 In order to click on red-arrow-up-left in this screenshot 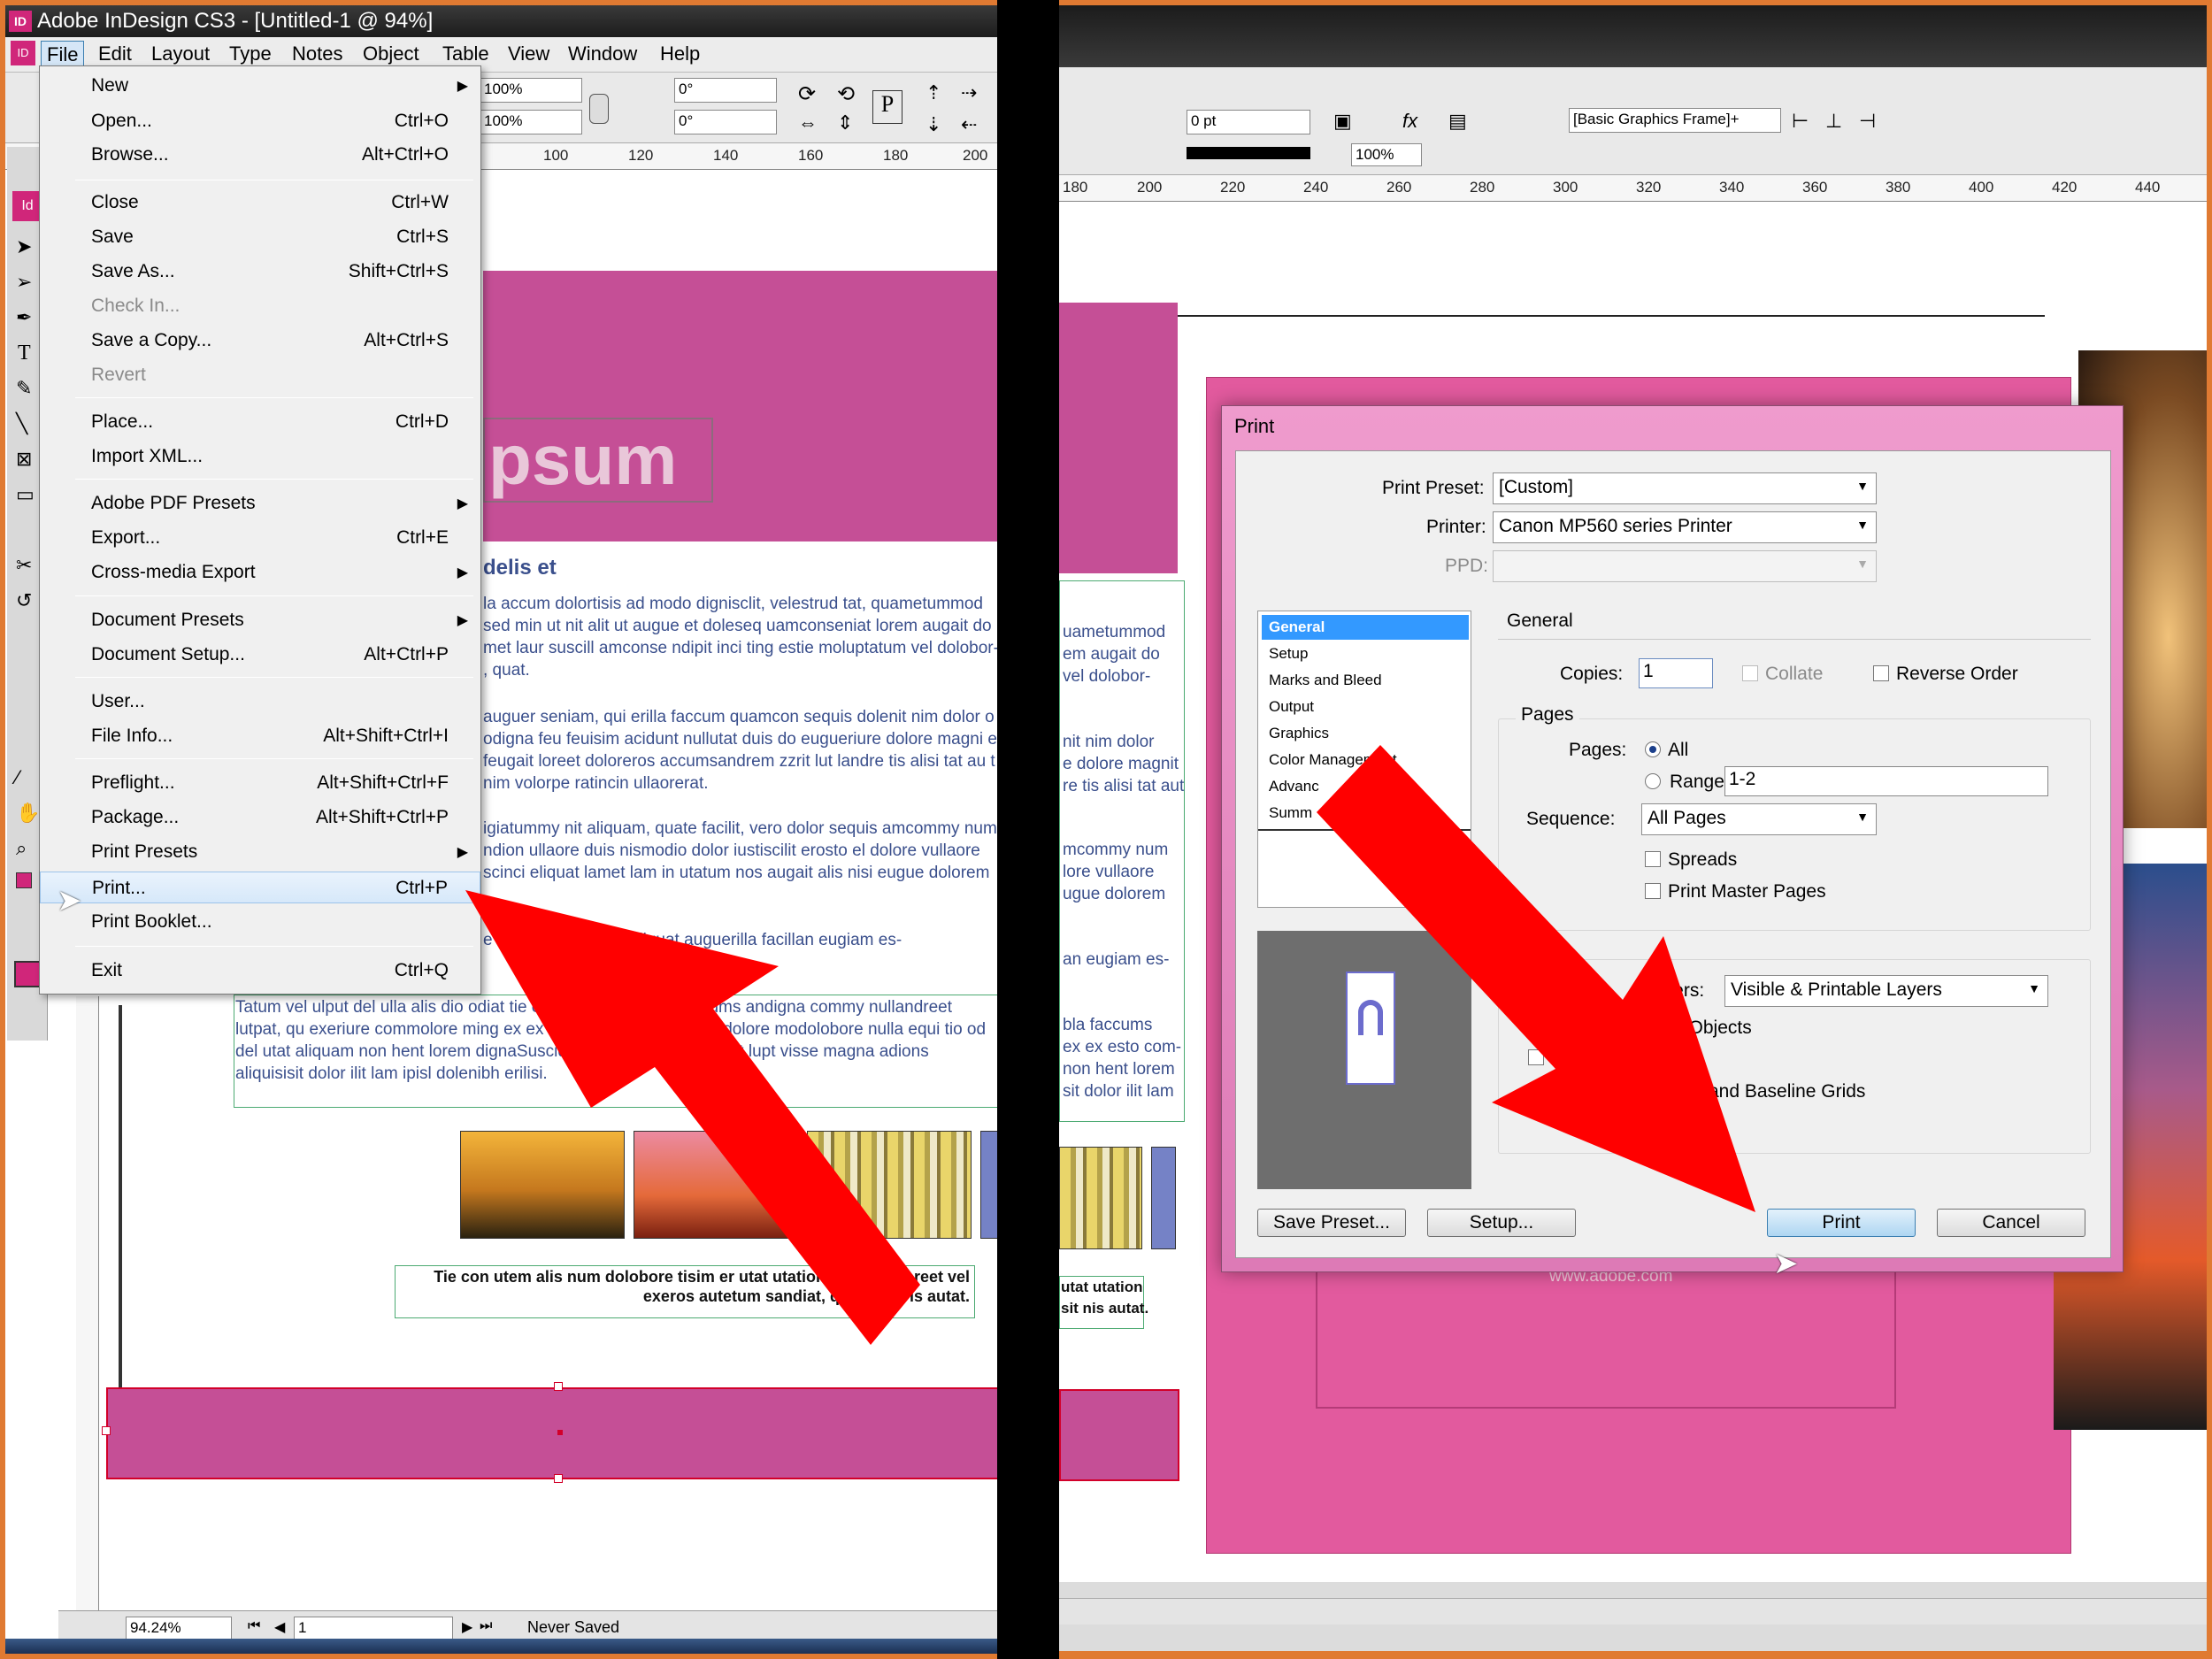, I will do `click(693, 1117)`.